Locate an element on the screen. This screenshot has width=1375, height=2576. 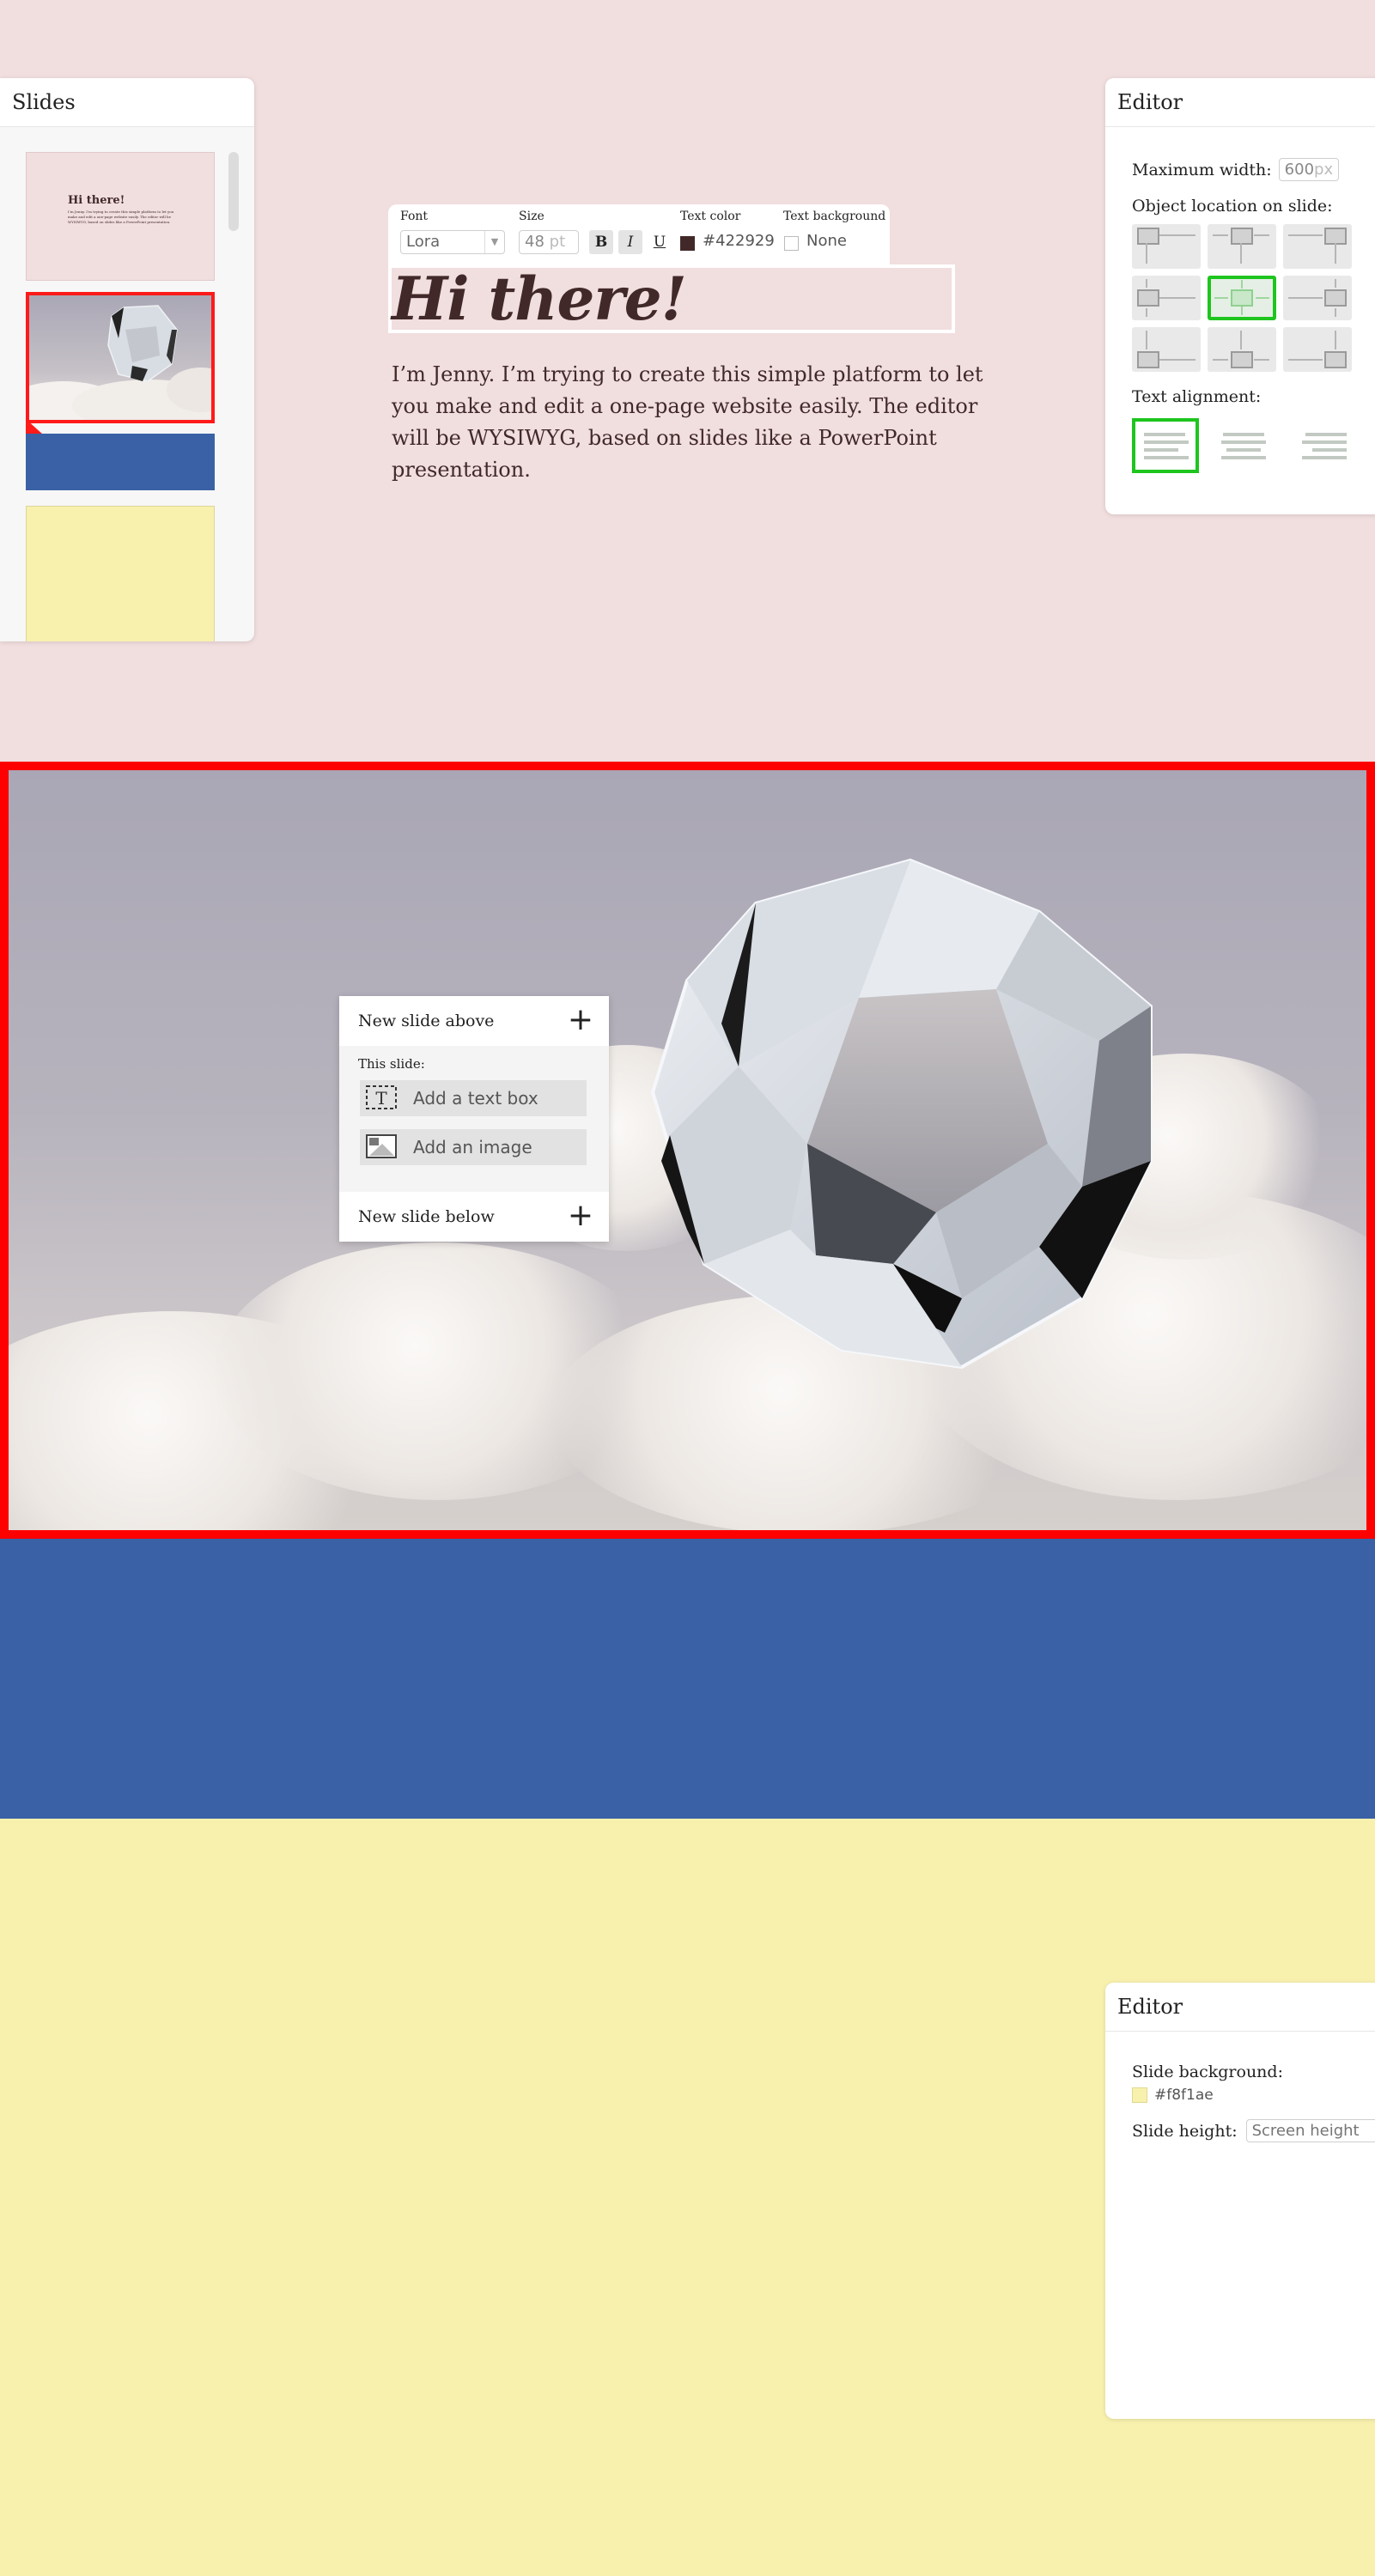
slide-height-row: Slide height: is located at coordinates (1253, 2130).